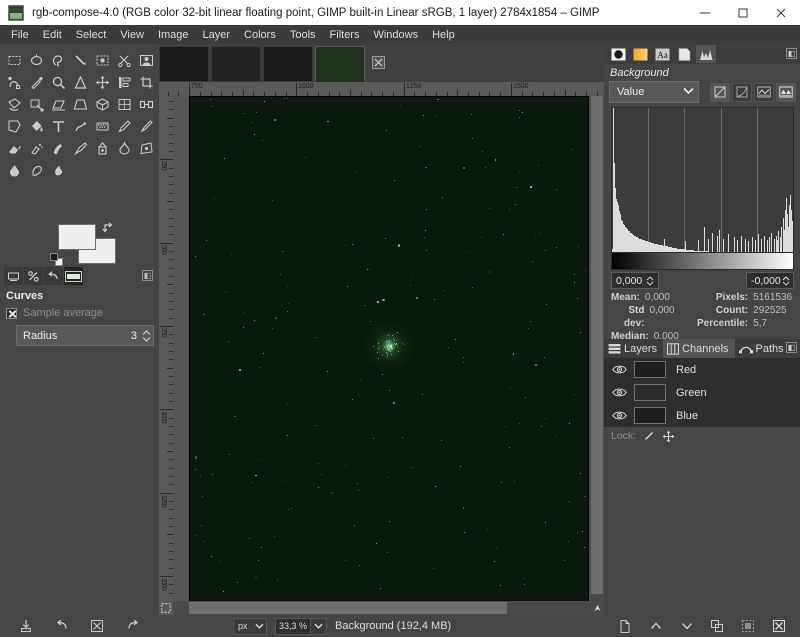 Image resolution: width=800 pixels, height=637 pixels. What do you see at coordinates (85, 335) in the screenshot?
I see `radius-stepper: Radius 3` at bounding box center [85, 335].